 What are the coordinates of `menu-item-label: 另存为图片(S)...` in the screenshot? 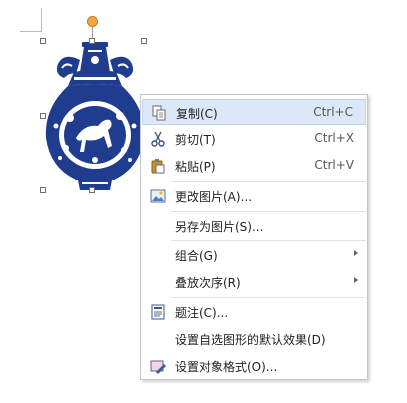 It's located at (219, 227).